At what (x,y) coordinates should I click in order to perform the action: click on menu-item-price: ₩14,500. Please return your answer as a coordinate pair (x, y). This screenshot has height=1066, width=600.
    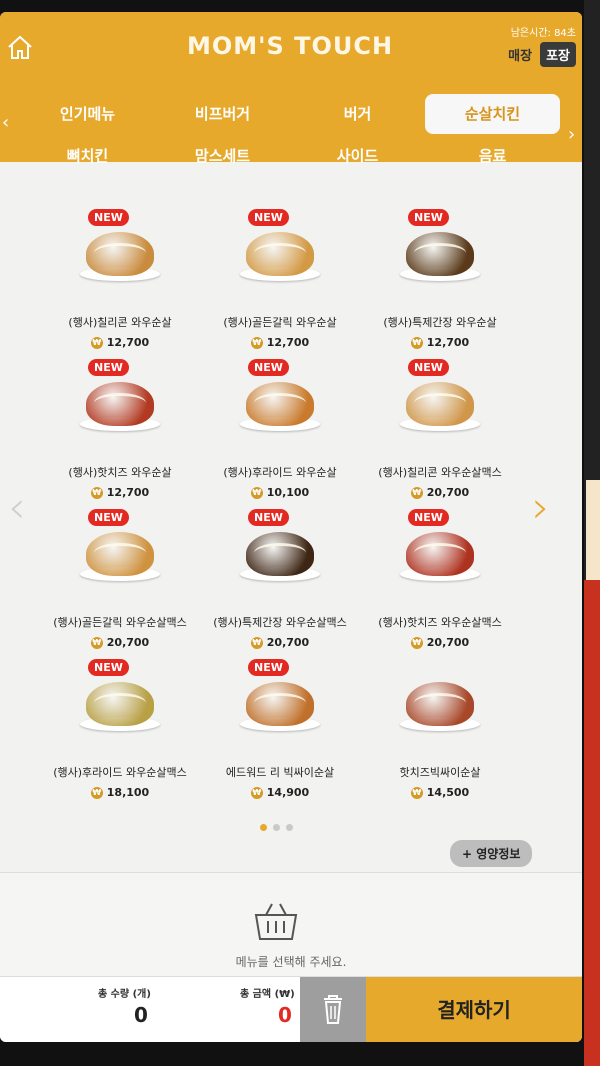
    Looking at the image, I should click on (440, 792).